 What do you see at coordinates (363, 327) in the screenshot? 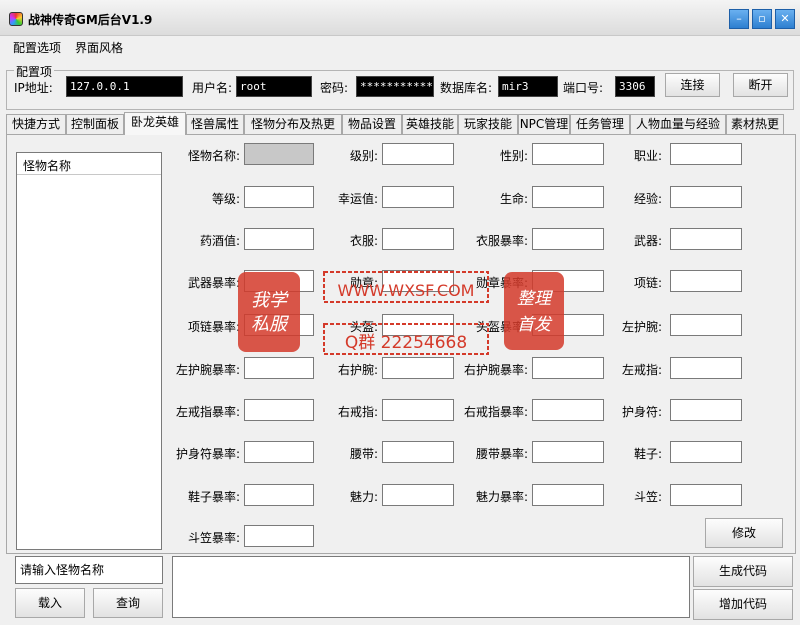
I see `field-label: 头盔:` at bounding box center [363, 327].